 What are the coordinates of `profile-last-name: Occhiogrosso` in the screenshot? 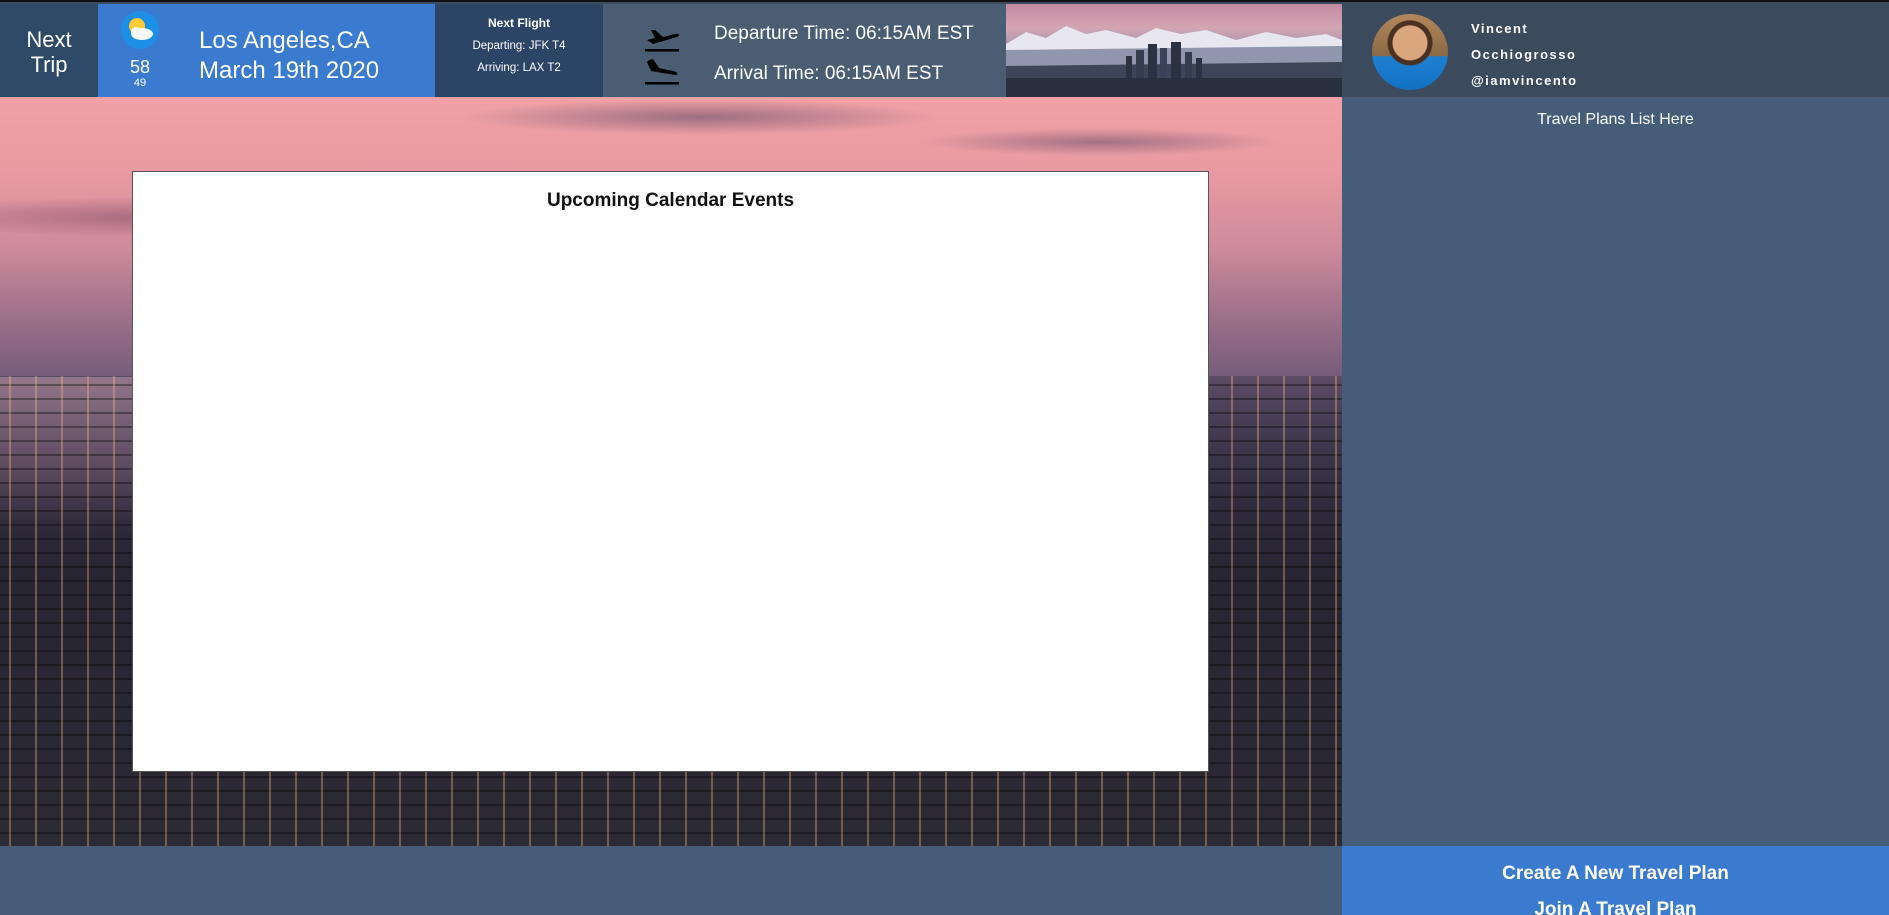 It's located at (1524, 54).